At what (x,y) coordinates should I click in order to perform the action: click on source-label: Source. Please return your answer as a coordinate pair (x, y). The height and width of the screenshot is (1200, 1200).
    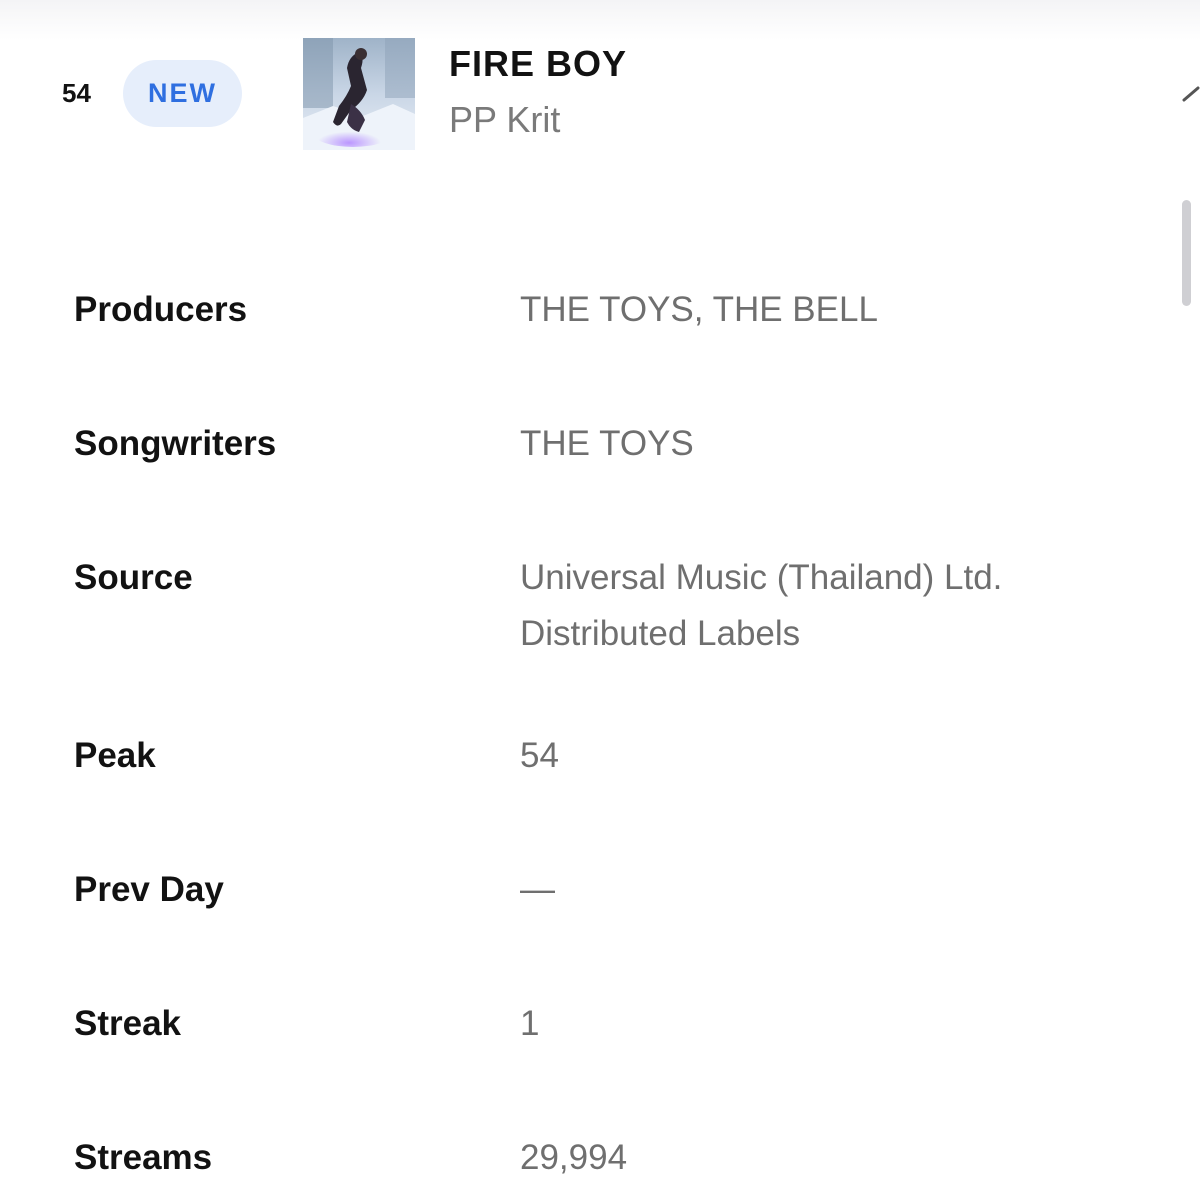
    Looking at the image, I should click on (133, 577).